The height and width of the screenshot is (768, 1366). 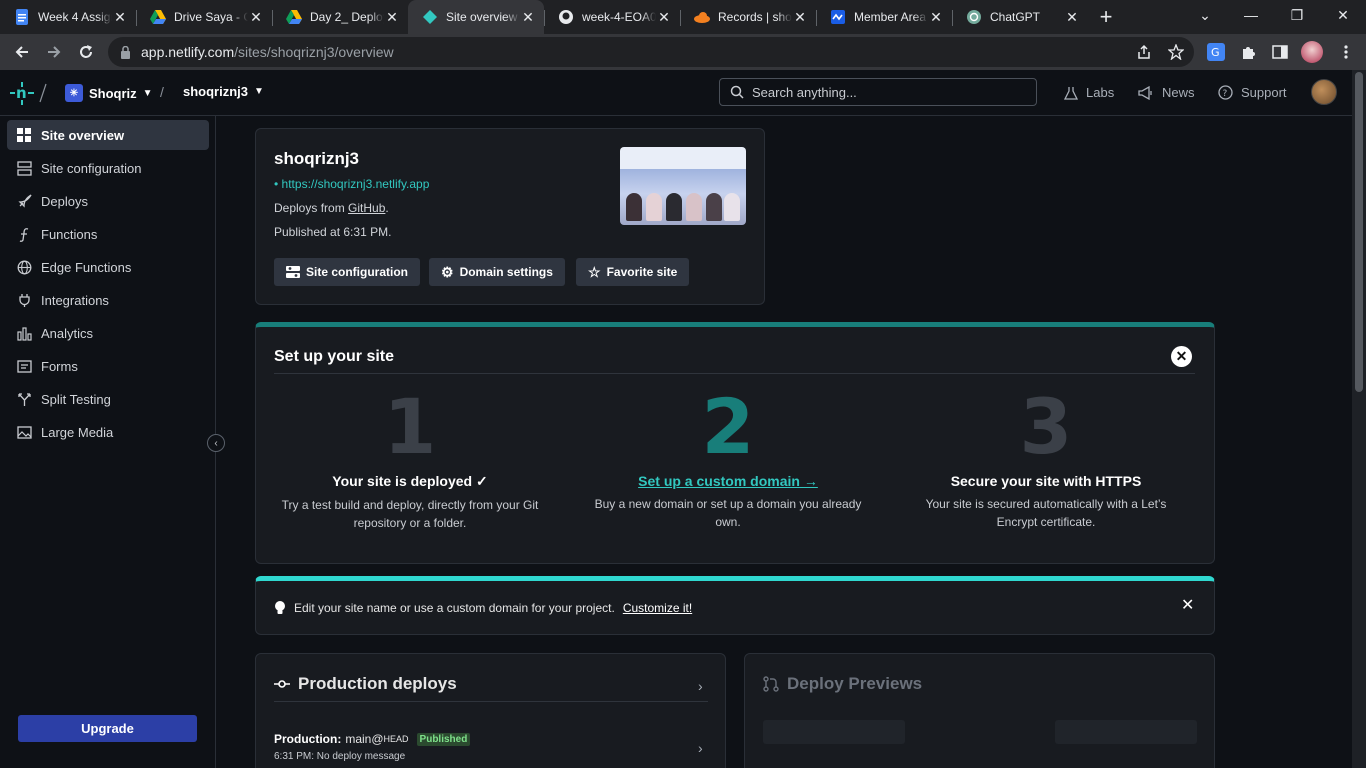 What do you see at coordinates (29, 95) in the screenshot?
I see `netlify-logo-icon: n` at bounding box center [29, 95].